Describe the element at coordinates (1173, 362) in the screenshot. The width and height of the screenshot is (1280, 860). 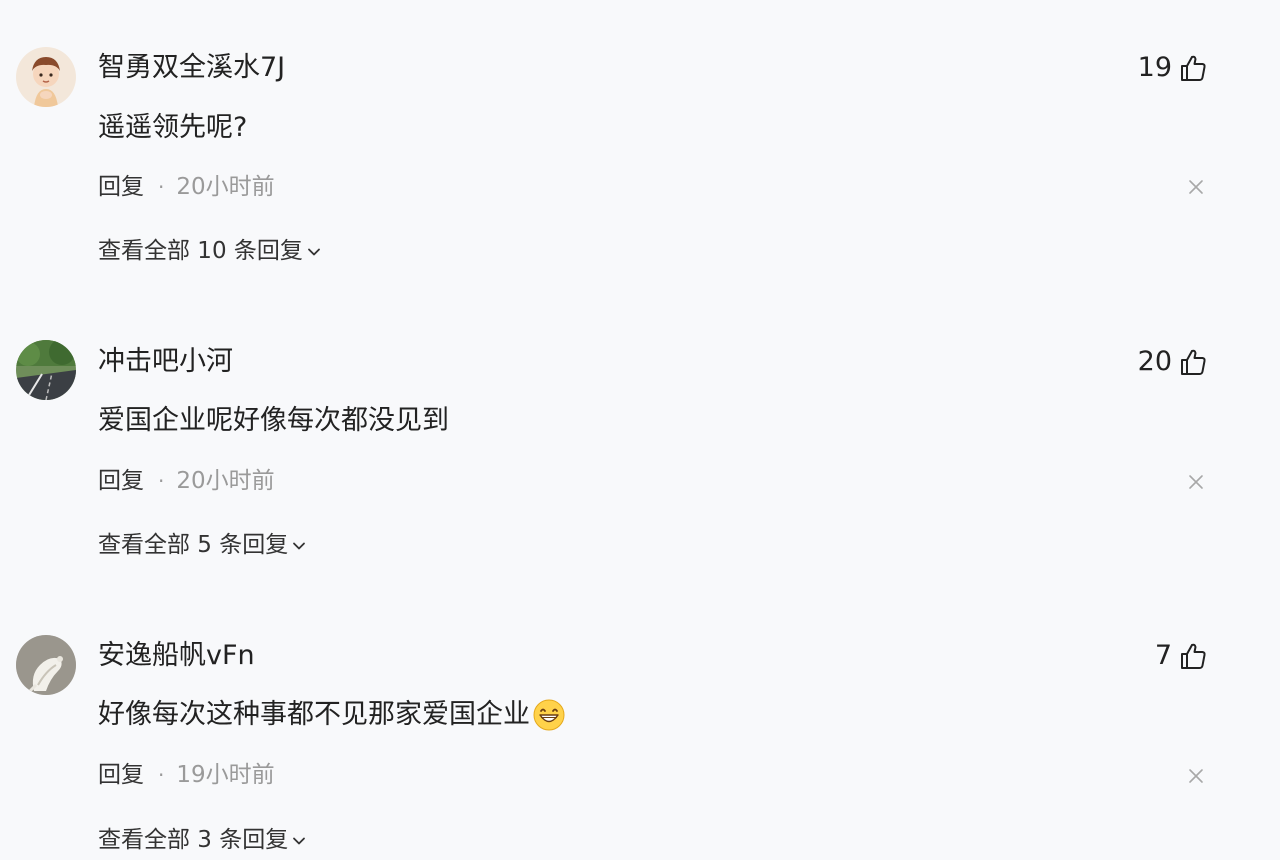
I see `like-count: 20` at that location.